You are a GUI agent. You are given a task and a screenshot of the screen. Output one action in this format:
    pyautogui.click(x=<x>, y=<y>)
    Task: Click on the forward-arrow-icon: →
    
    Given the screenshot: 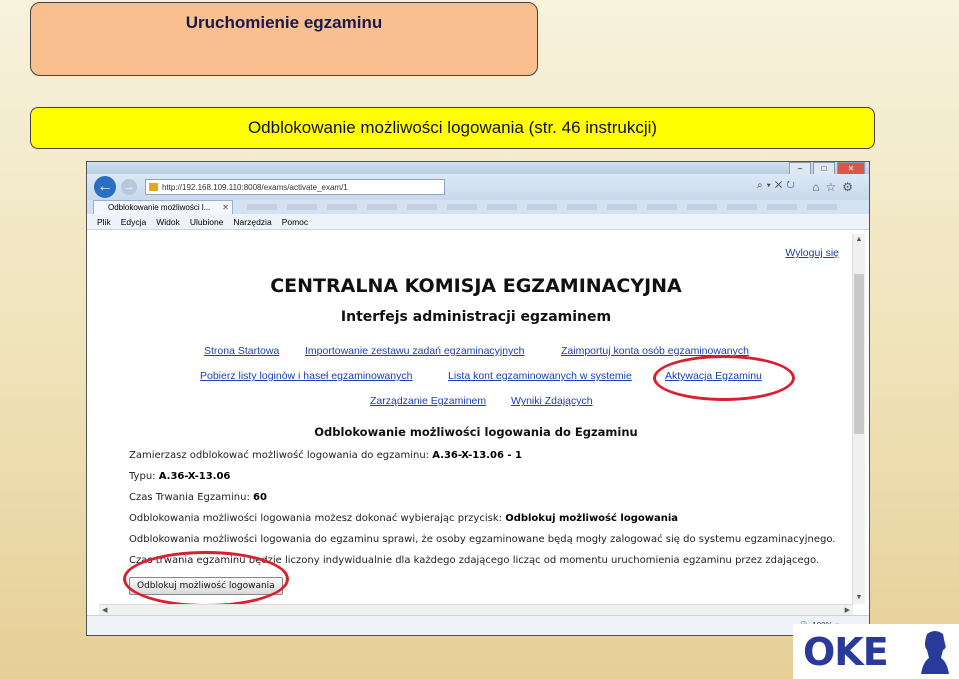 What is the action you would take?
    pyautogui.click(x=129, y=187)
    